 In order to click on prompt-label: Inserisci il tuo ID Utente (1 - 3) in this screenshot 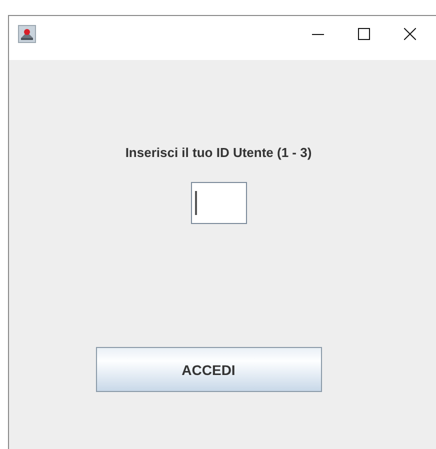, I will do `click(218, 152)`.